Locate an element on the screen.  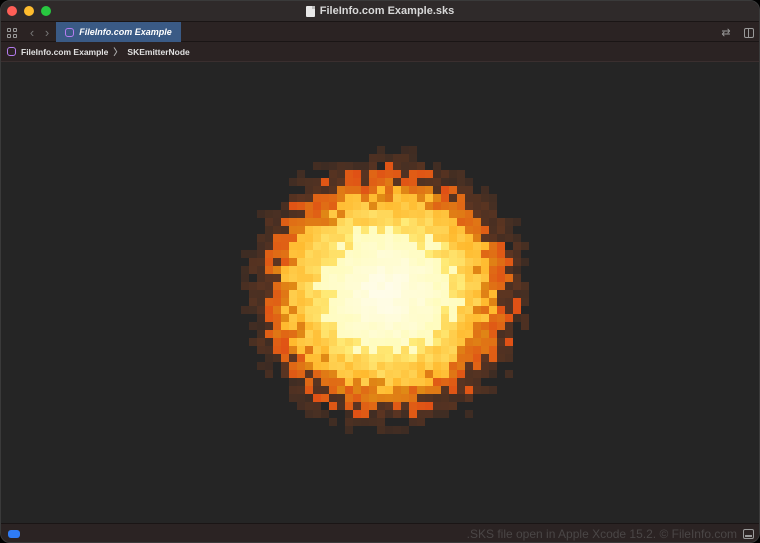
tab-active-file: FileInfo.com Example is located at coordinates (118, 32).